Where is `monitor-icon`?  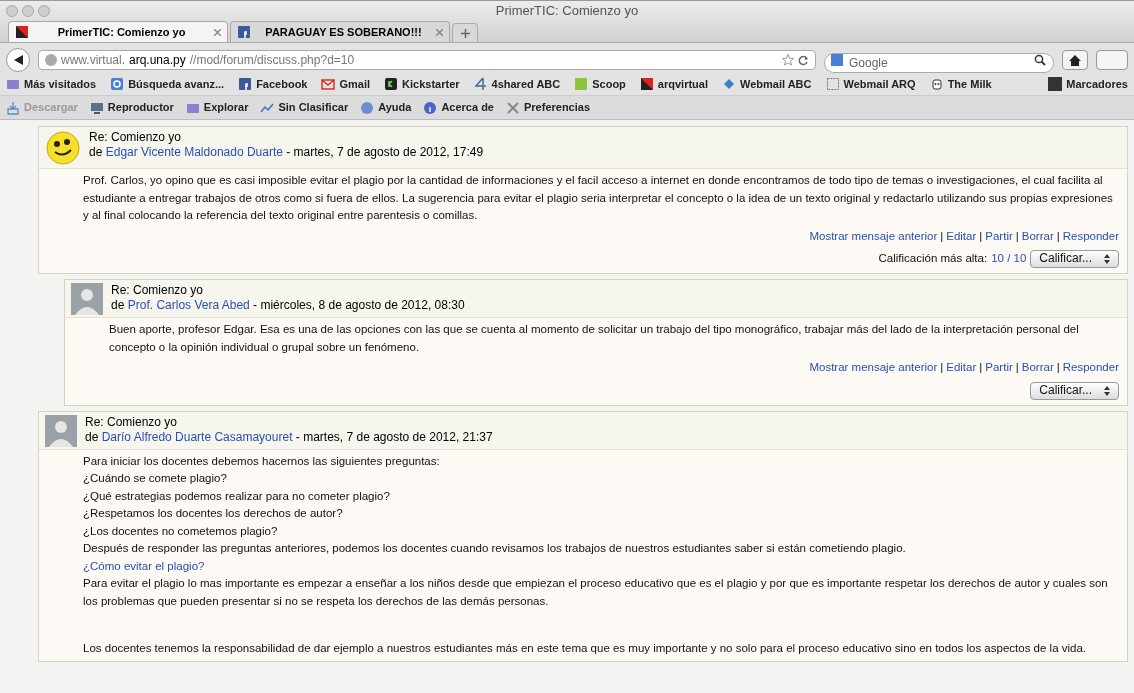 monitor-icon is located at coordinates (96, 107).